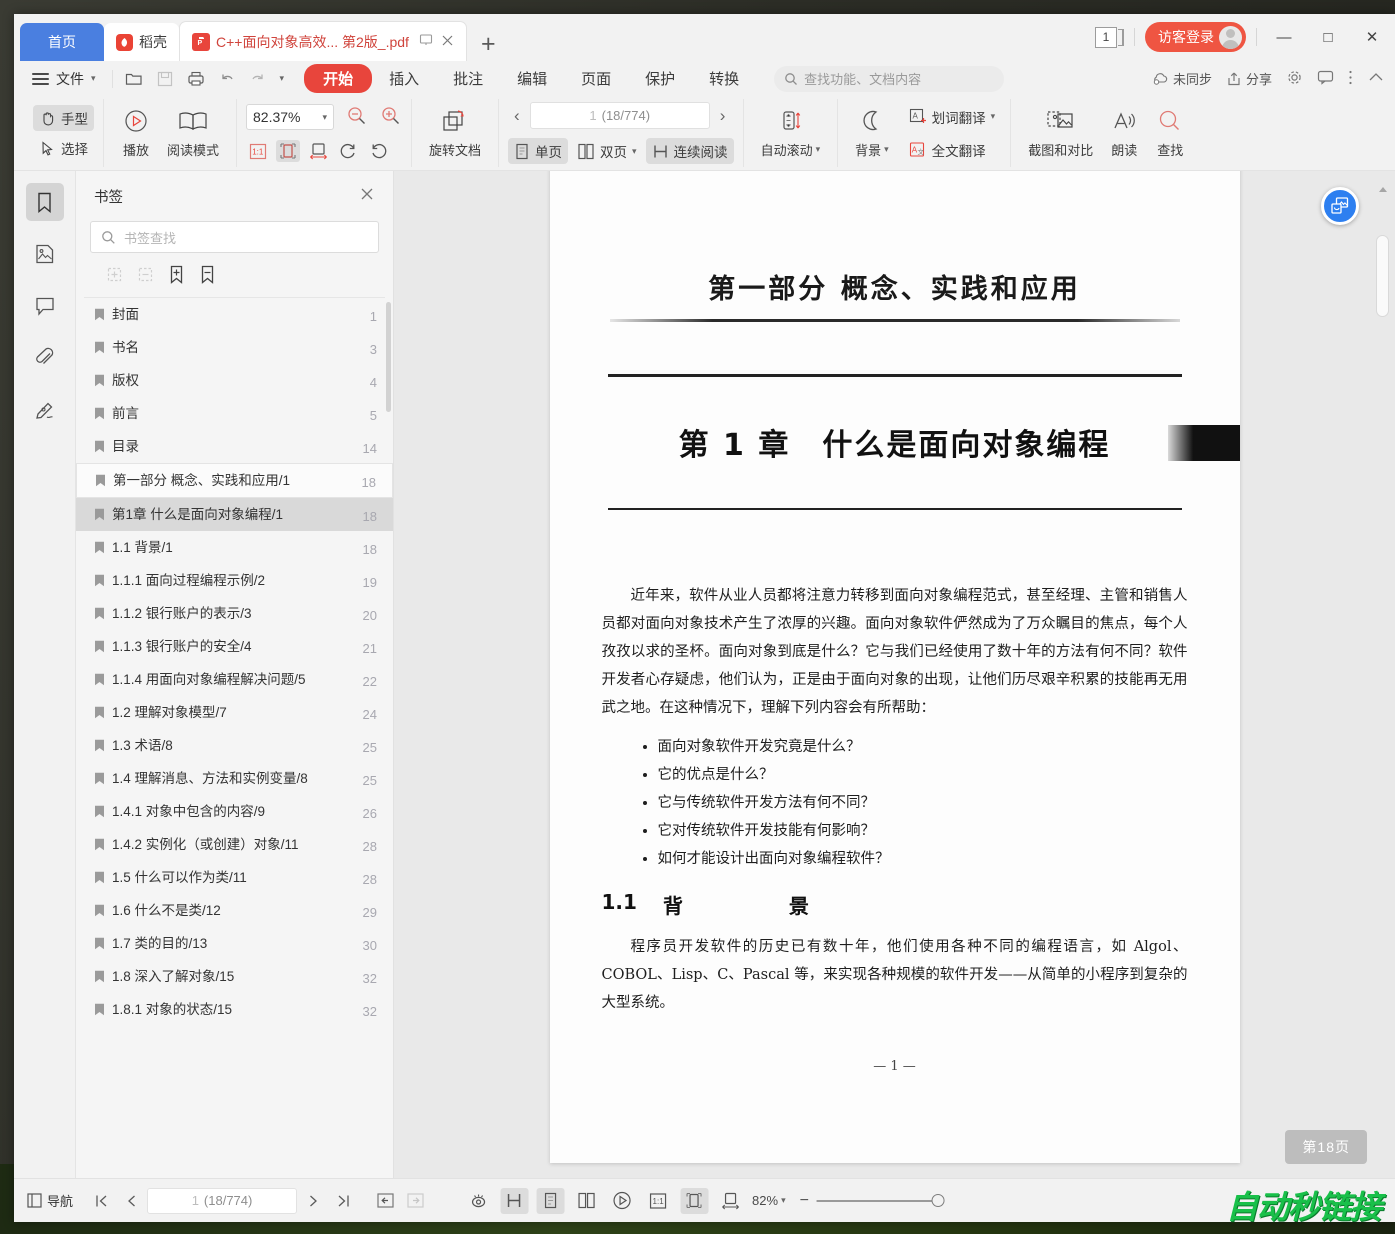 The height and width of the screenshot is (1234, 1395). I want to click on status-fit-width-button, so click(730, 1201).